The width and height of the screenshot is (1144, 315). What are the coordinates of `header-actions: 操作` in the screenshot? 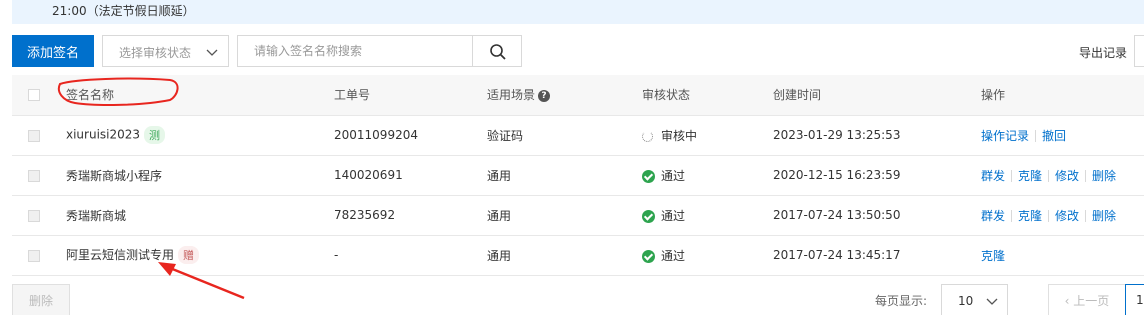 It's located at (993, 95).